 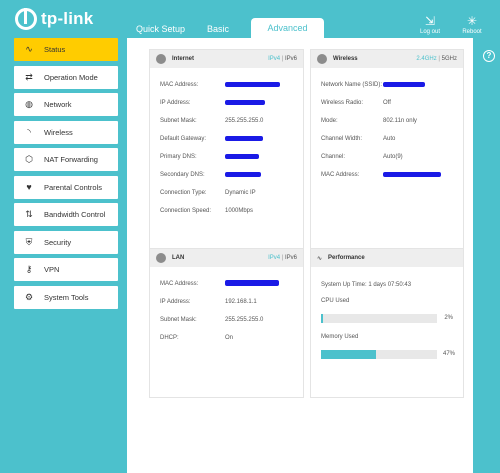 What do you see at coordinates (366, 285) in the screenshot?
I see `system-uptime: System Up Time: 1 days 07:50:43` at bounding box center [366, 285].